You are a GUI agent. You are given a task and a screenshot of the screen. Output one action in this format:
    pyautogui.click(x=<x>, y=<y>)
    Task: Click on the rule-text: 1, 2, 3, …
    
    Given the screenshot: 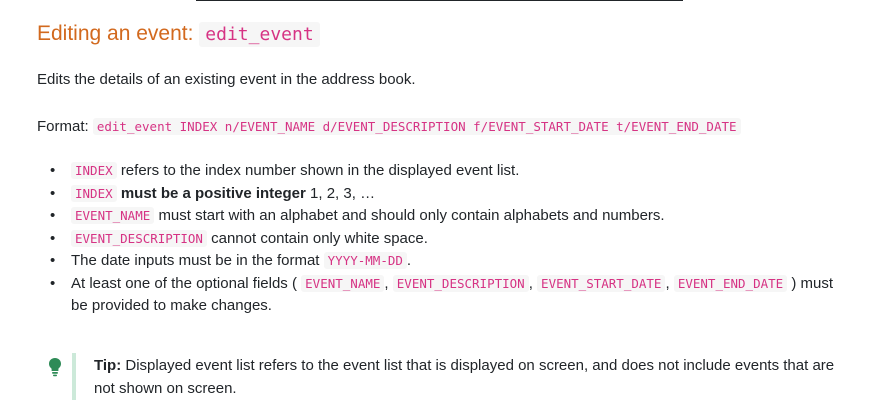 What is the action you would take?
    pyautogui.click(x=343, y=193)
    